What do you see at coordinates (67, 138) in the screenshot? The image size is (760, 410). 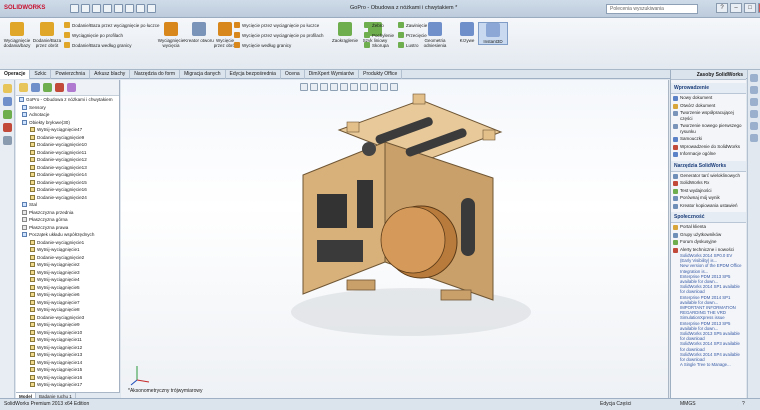 I see `tree-item: Dodanie-wyciągnięcie9` at bounding box center [67, 138].